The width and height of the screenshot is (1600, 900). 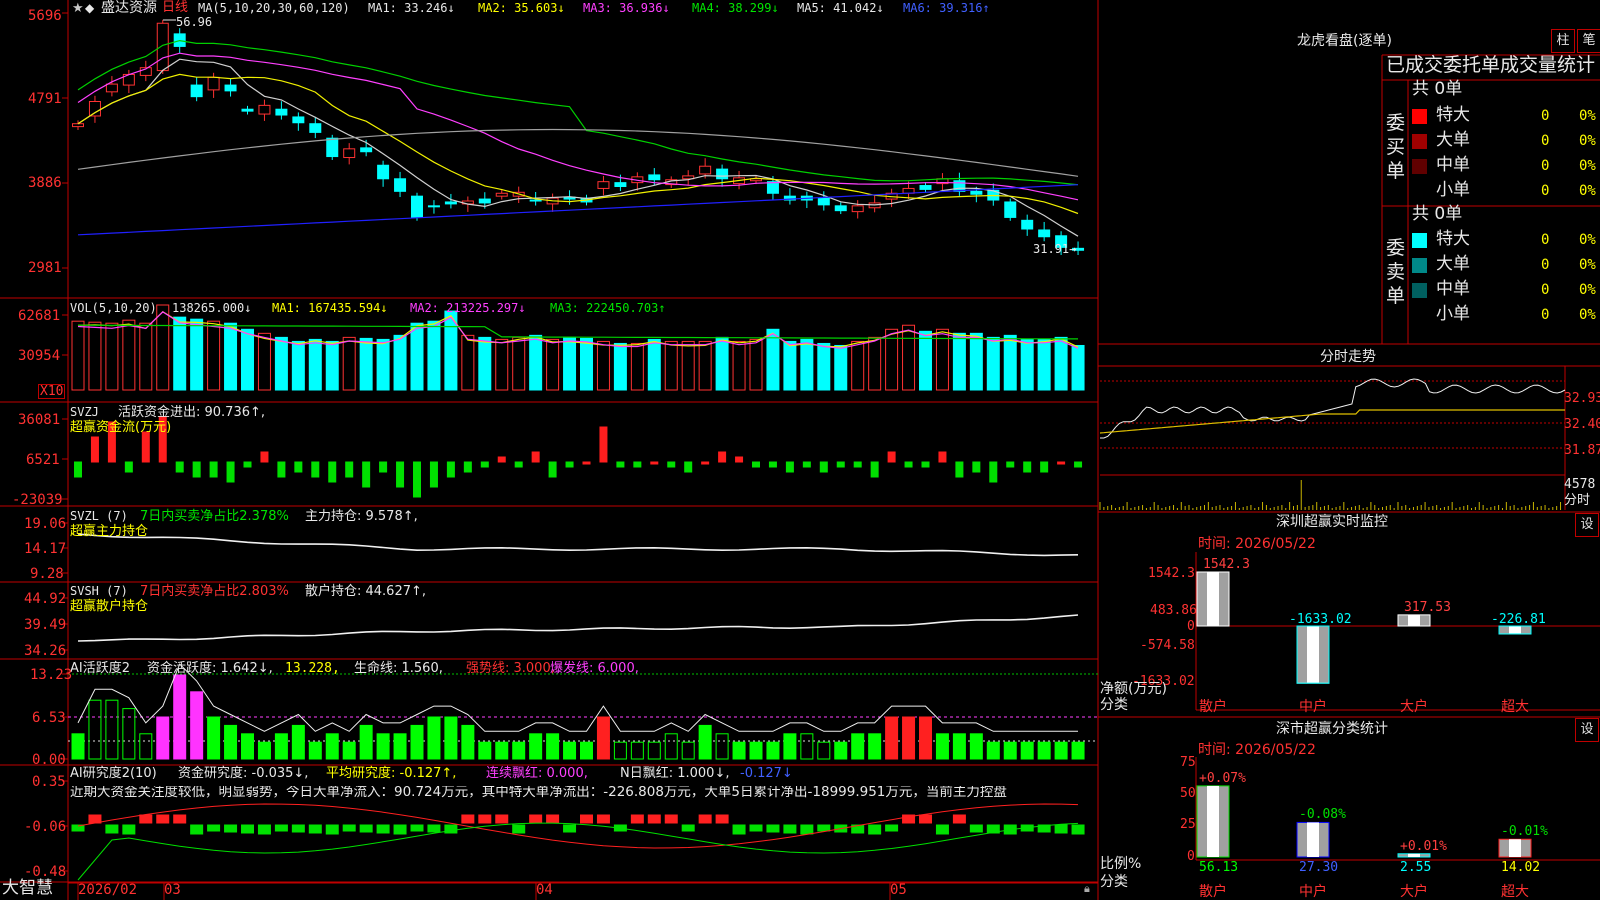 What do you see at coordinates (1453, 190) in the screenshot?
I see `lhb-buy-name-3: 小单` at bounding box center [1453, 190].